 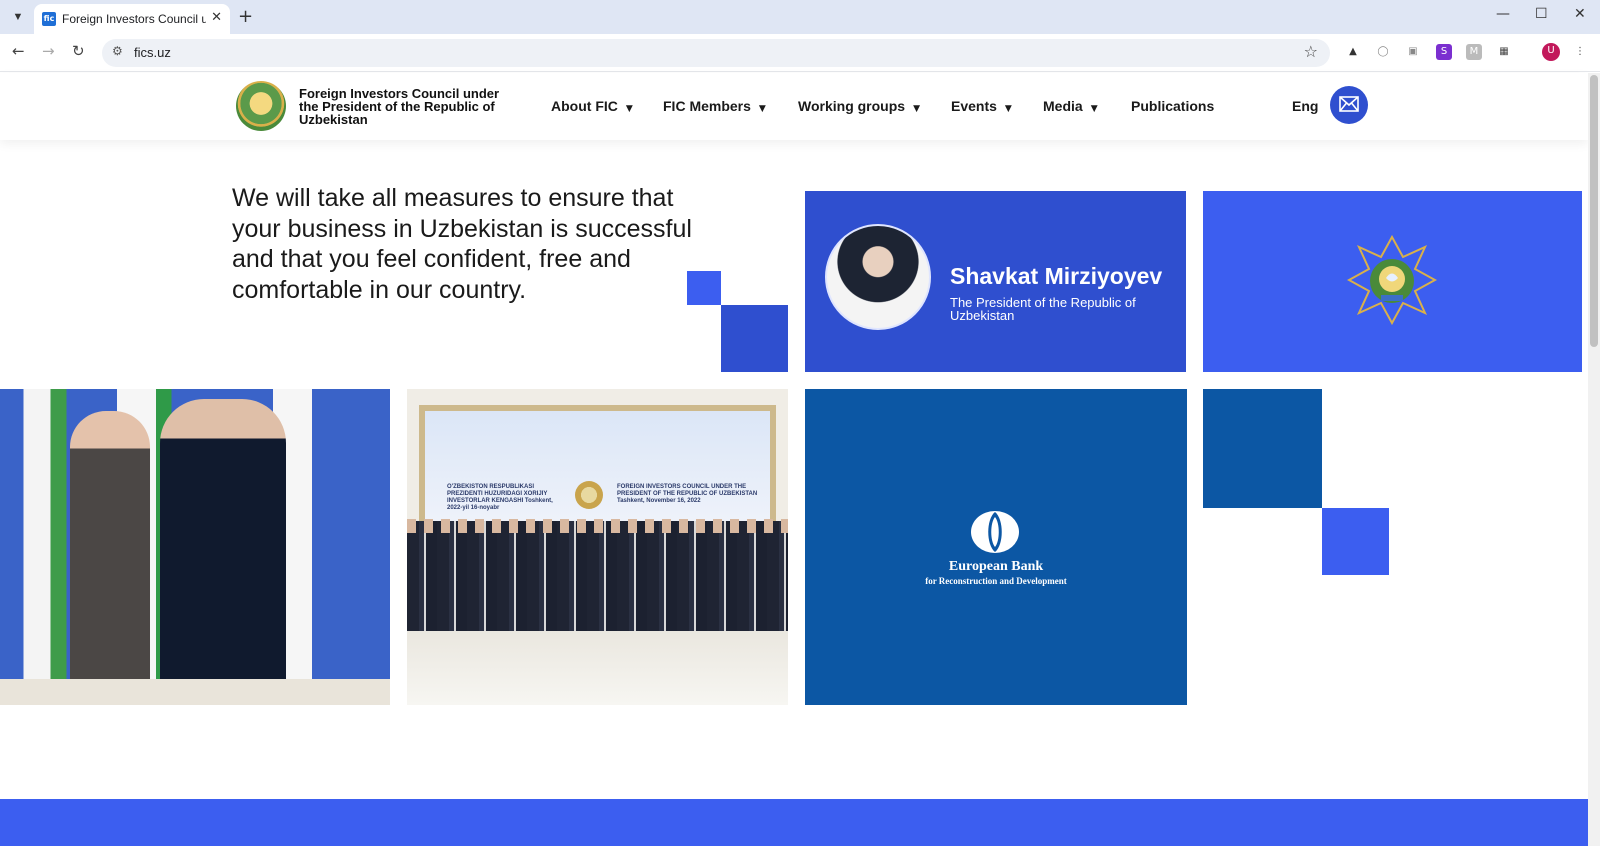 What do you see at coordinates (216, 17) in the screenshot?
I see `tab-close-icon: ✕` at bounding box center [216, 17].